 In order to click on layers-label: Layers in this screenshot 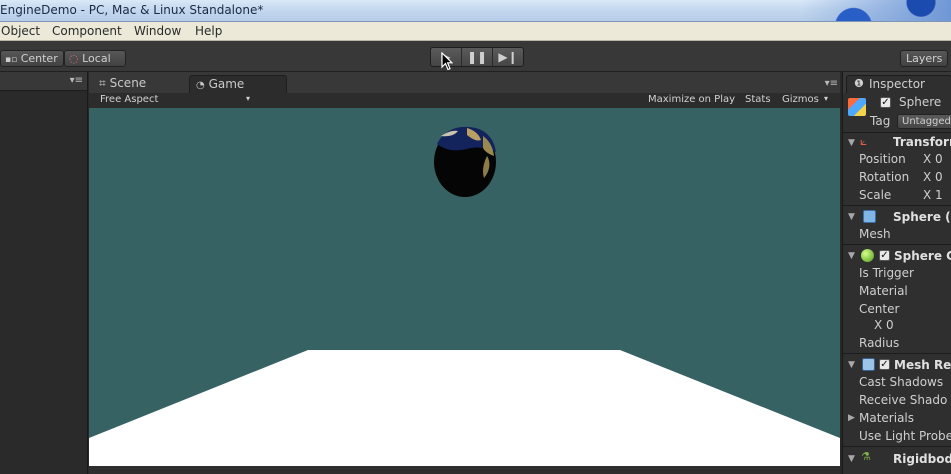, I will do `click(924, 58)`.